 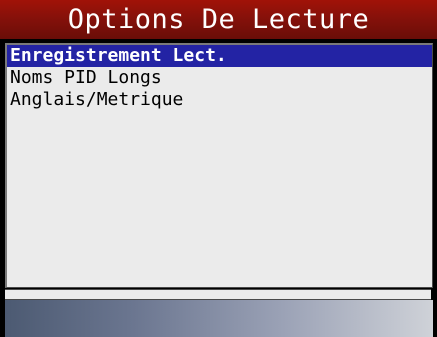 What do you see at coordinates (219, 100) in the screenshot?
I see `menu-item-anglais-metrique: Anglais/Metrique` at bounding box center [219, 100].